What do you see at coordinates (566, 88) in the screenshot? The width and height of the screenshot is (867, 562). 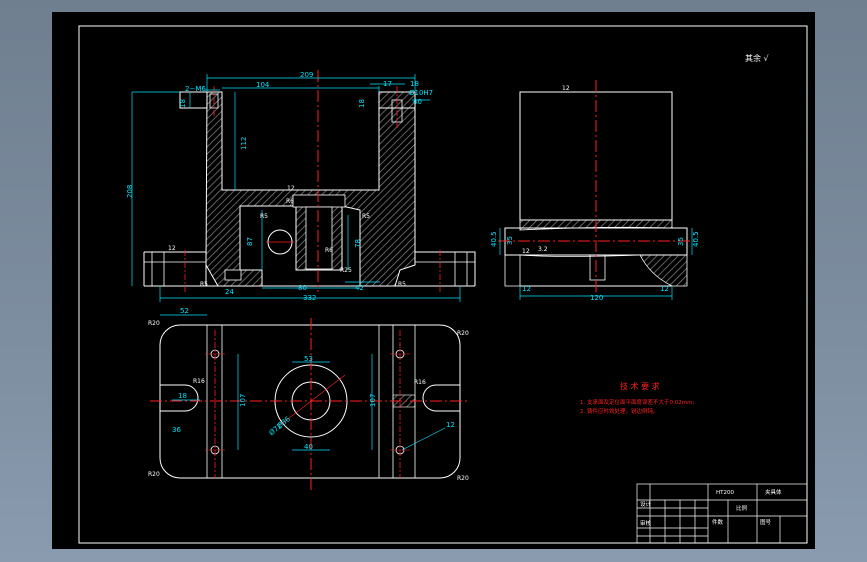 I see `side-rough-top: 12` at bounding box center [566, 88].